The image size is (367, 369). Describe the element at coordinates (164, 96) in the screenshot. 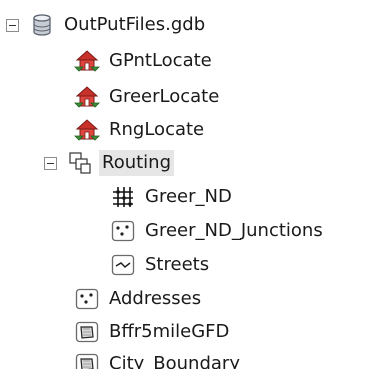

I see `tree-item-label: GreerLocate` at that location.